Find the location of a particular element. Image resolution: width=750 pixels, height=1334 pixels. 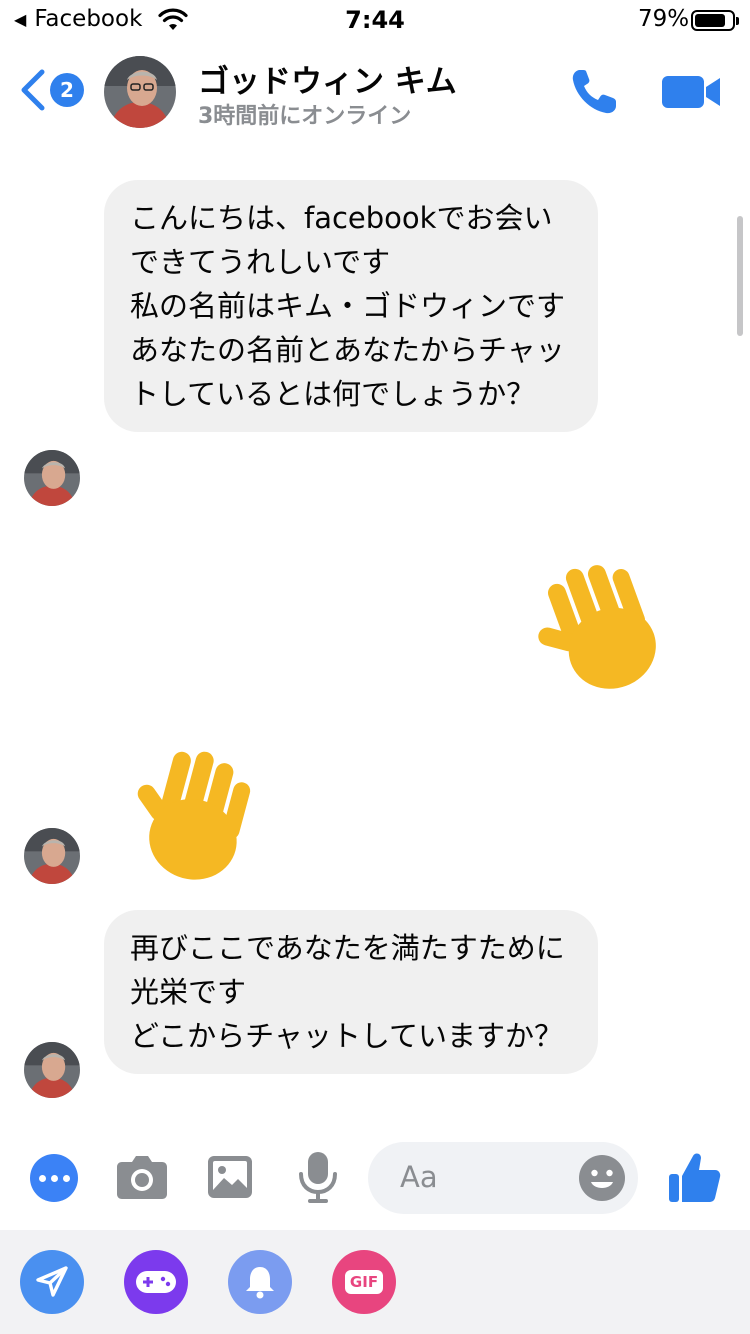

unread-count-badge: 2 is located at coordinates (67, 90).